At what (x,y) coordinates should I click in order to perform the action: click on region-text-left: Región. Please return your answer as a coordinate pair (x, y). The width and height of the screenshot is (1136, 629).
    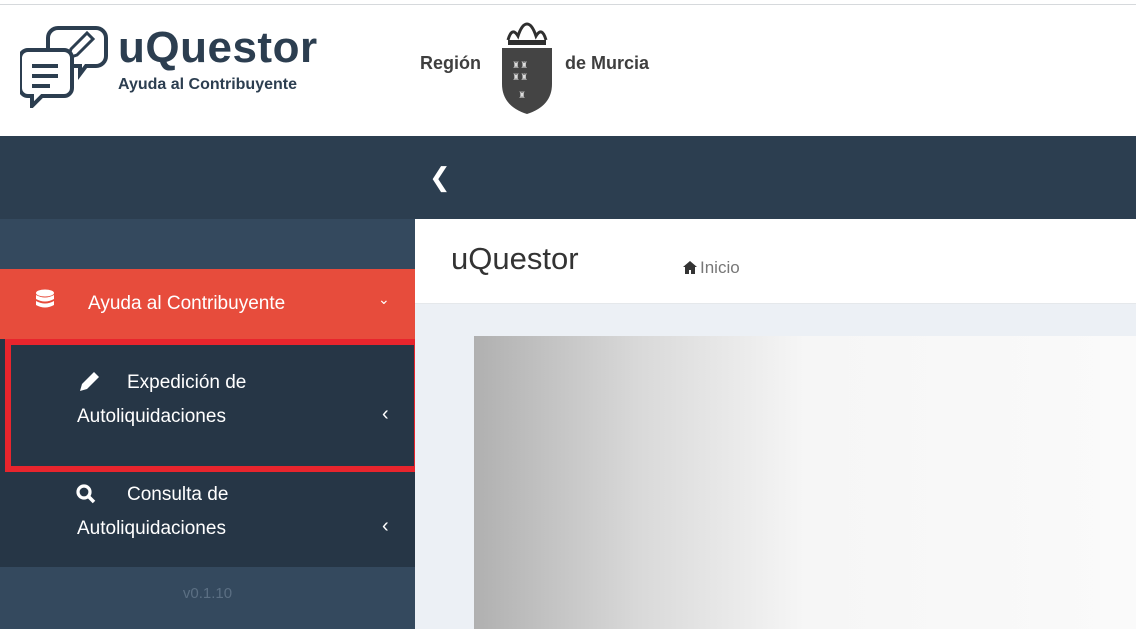
    Looking at the image, I should click on (450, 63).